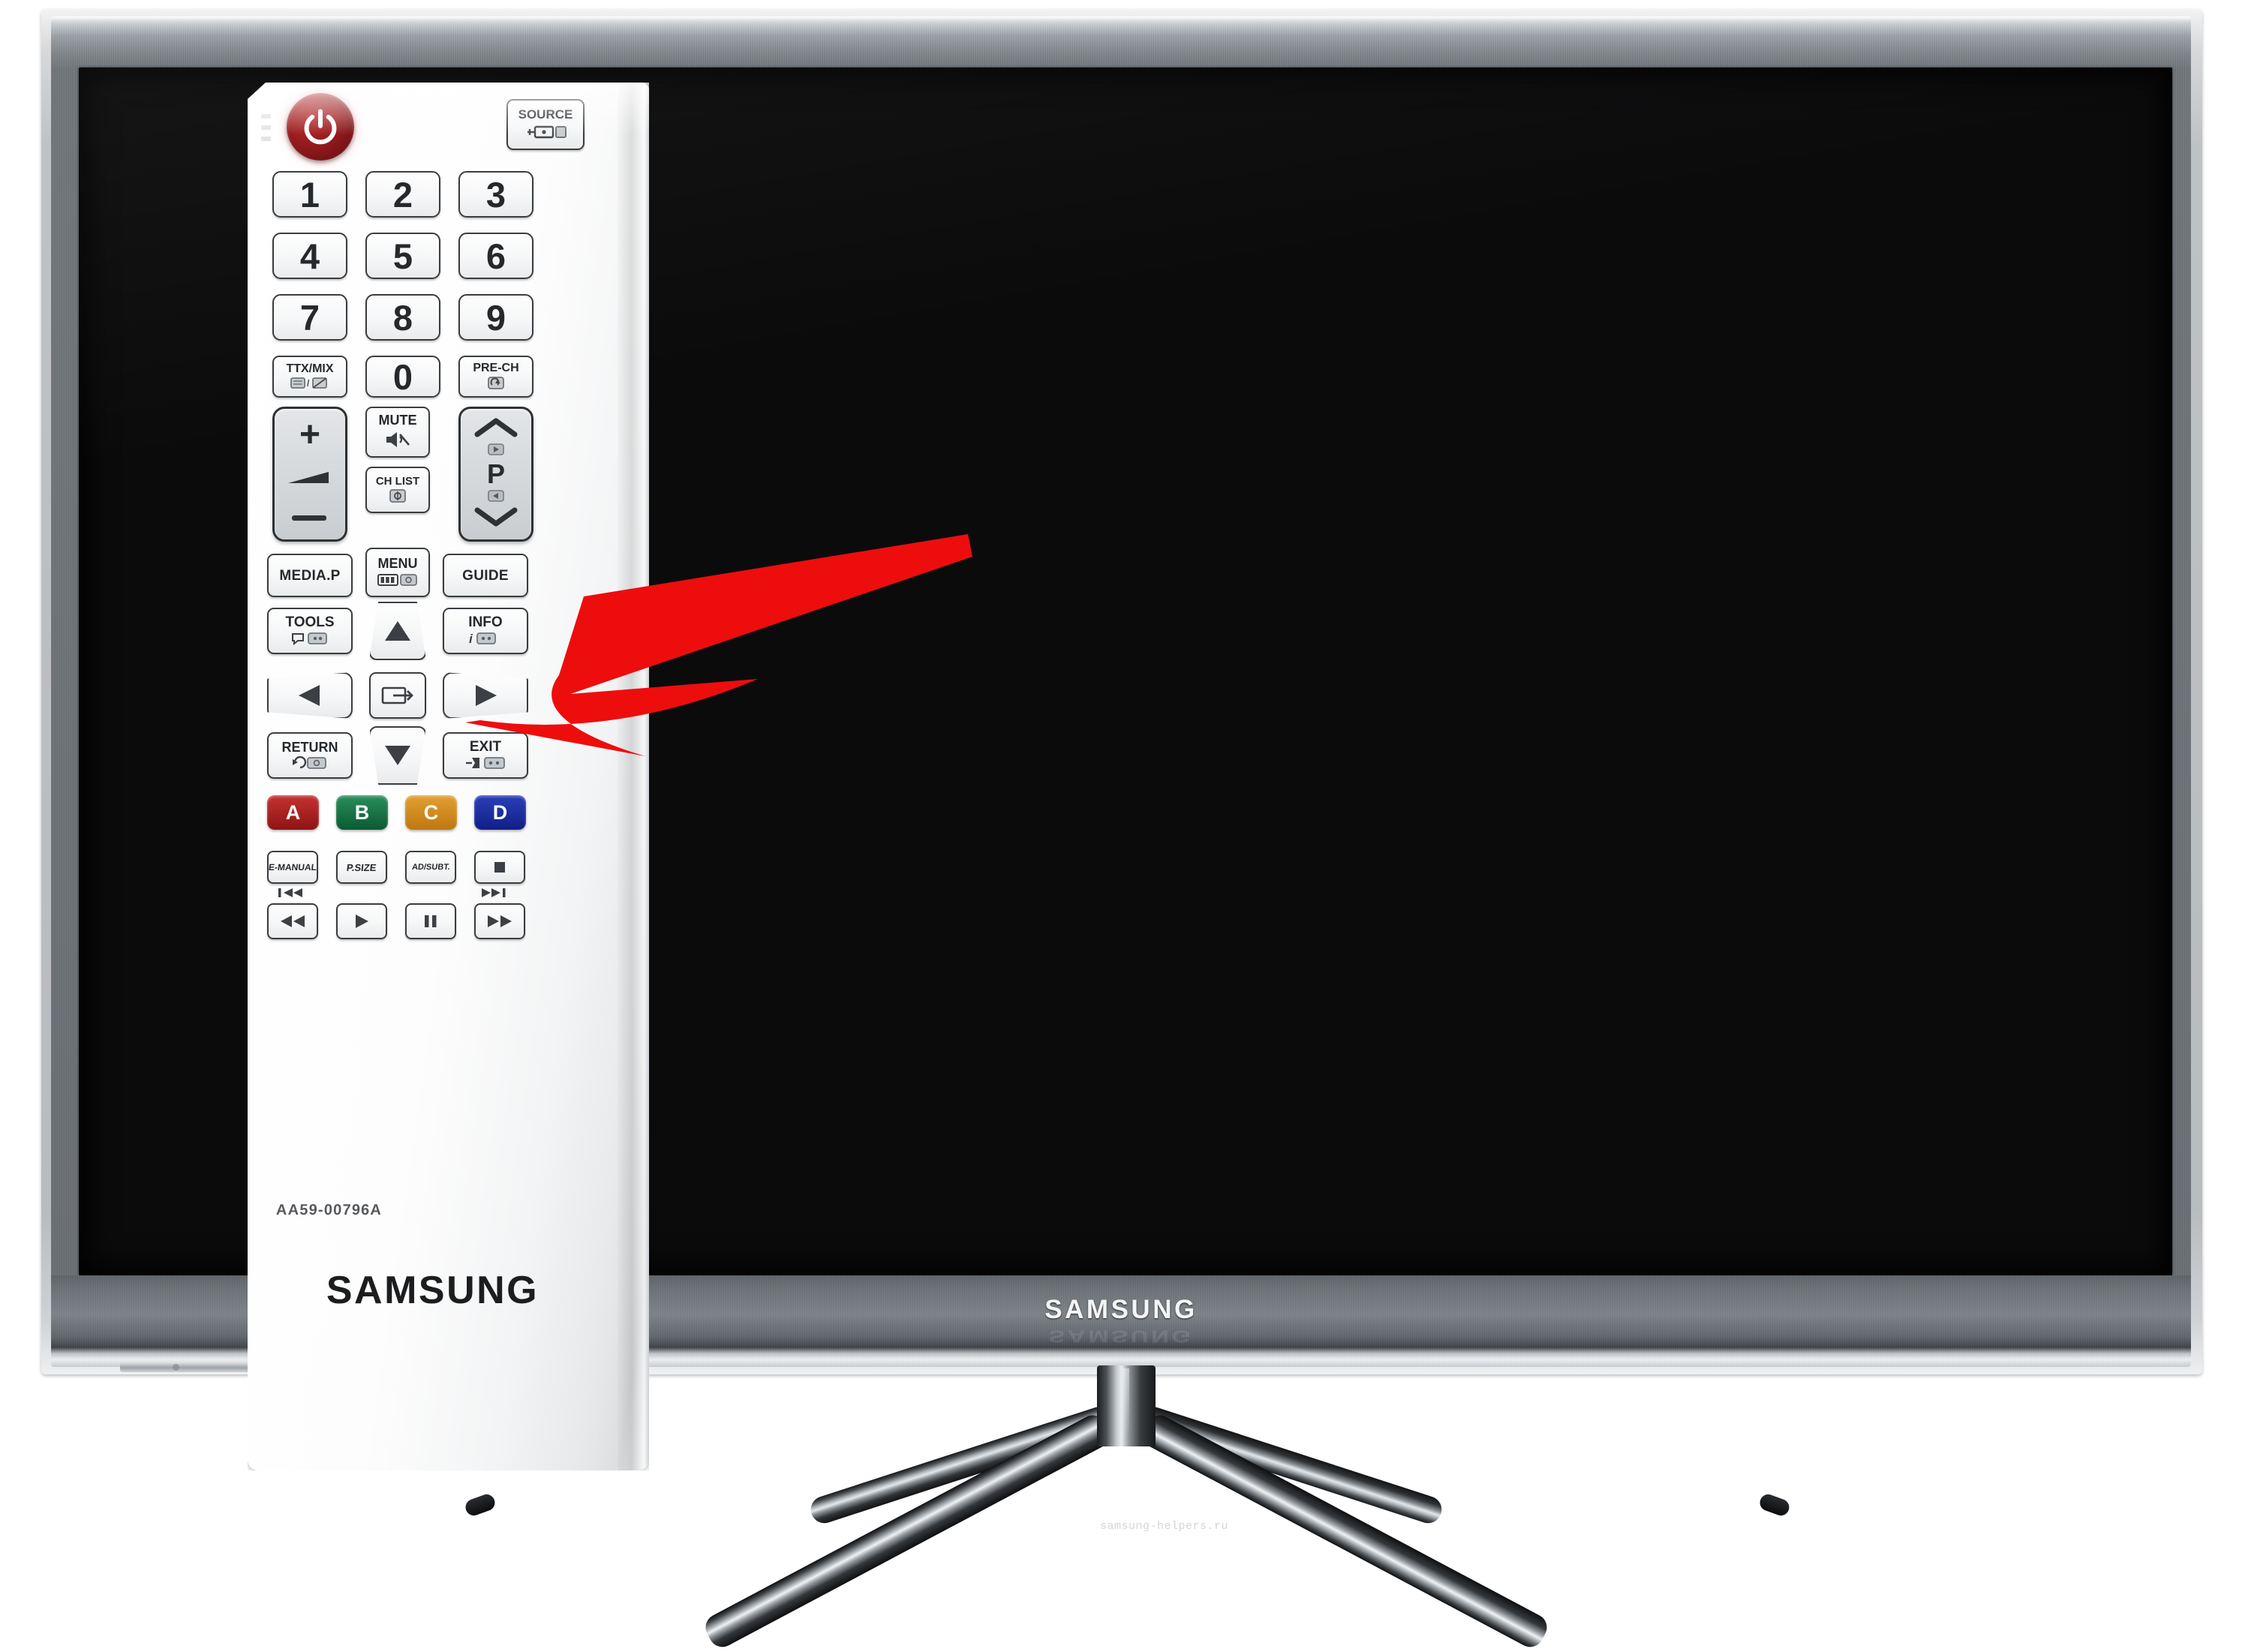  I want to click on e-manual-button: E-MANUAL, so click(292, 867).